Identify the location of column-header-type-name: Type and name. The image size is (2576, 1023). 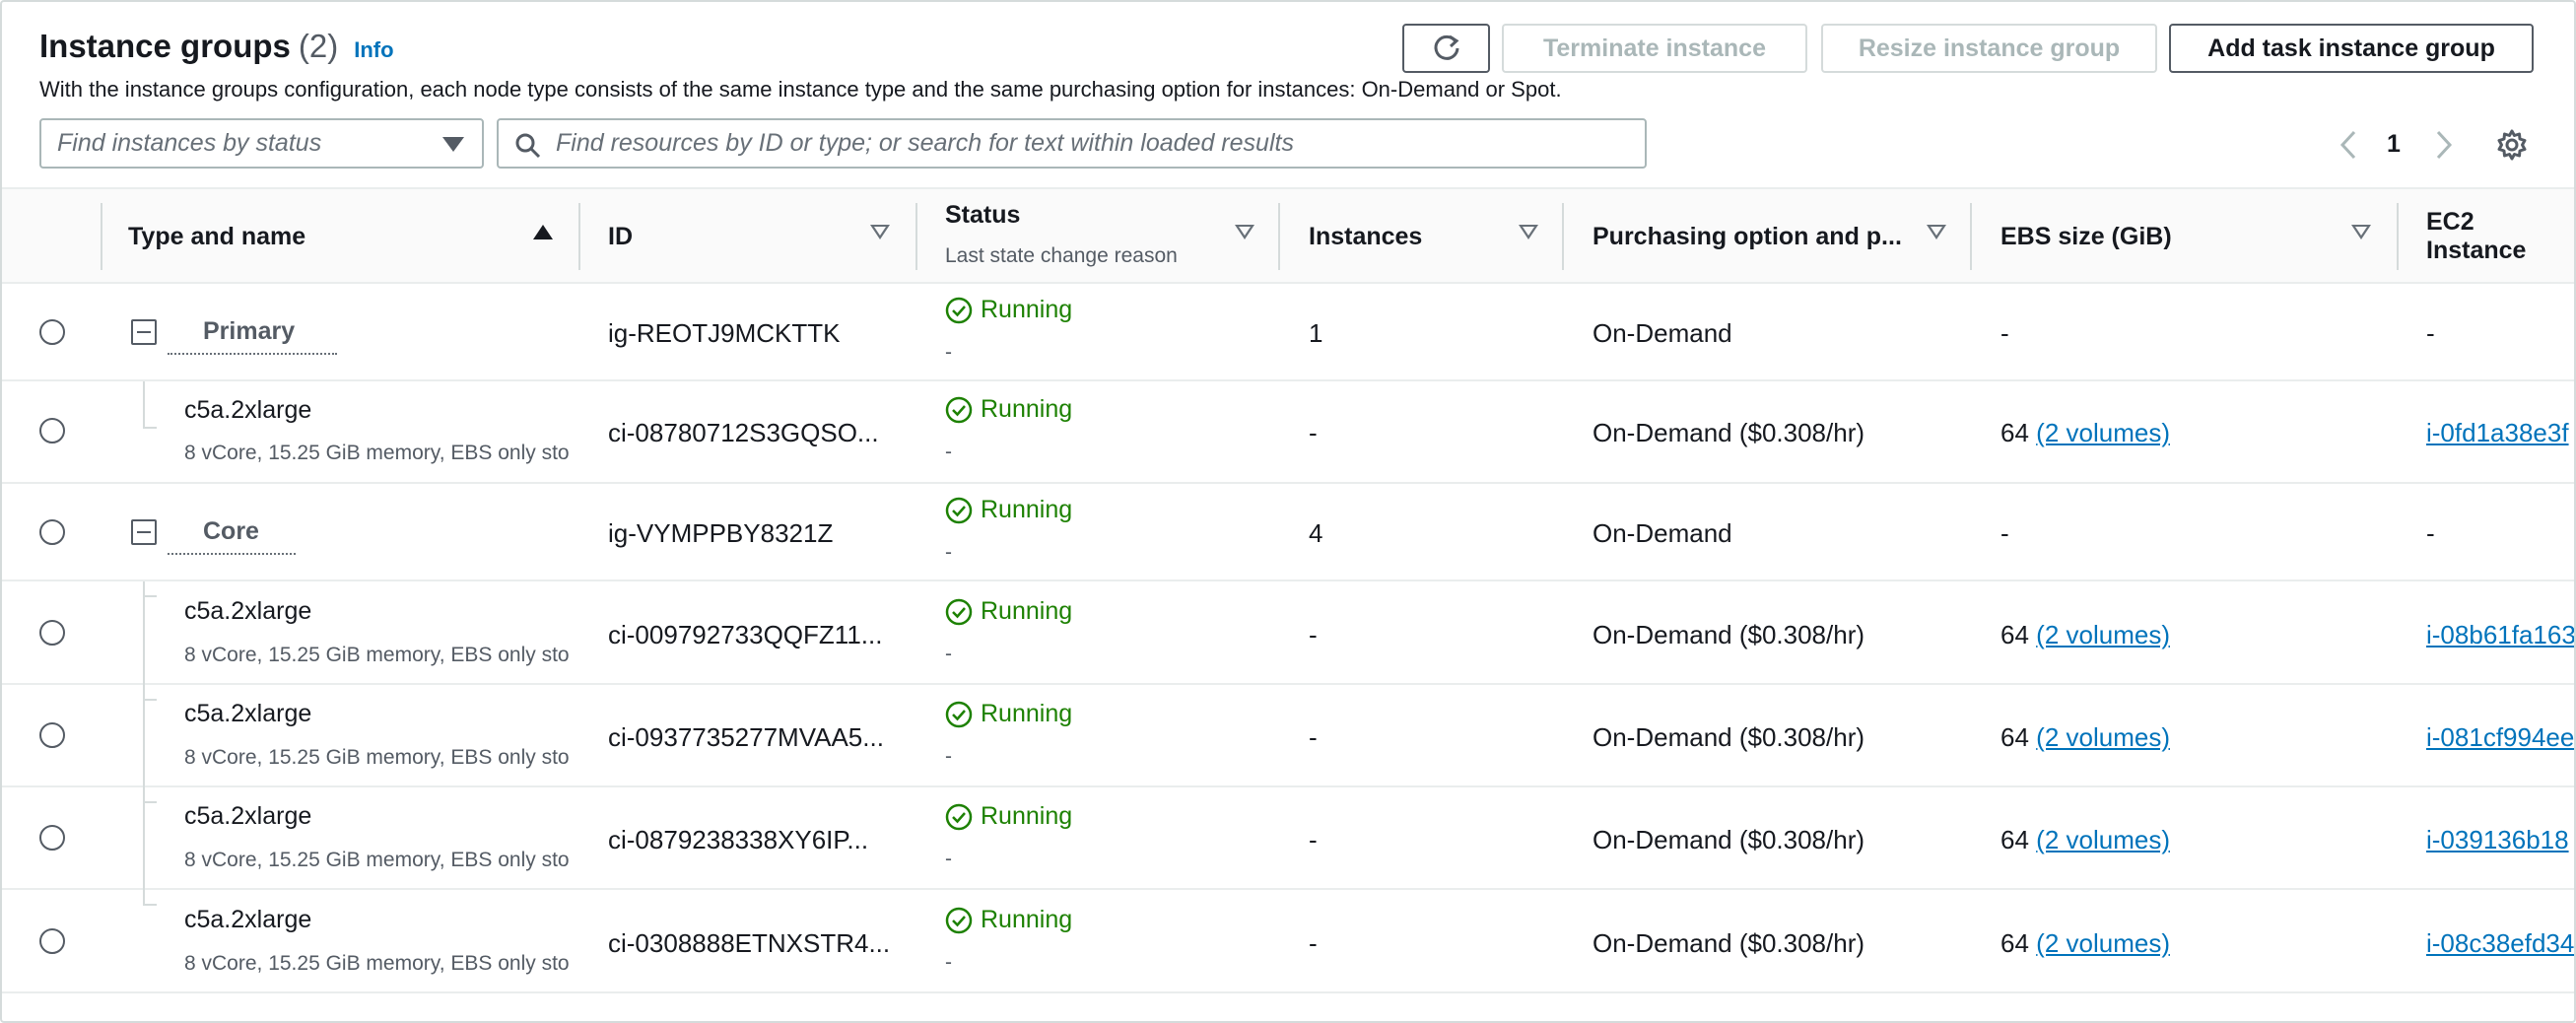
(216, 236).